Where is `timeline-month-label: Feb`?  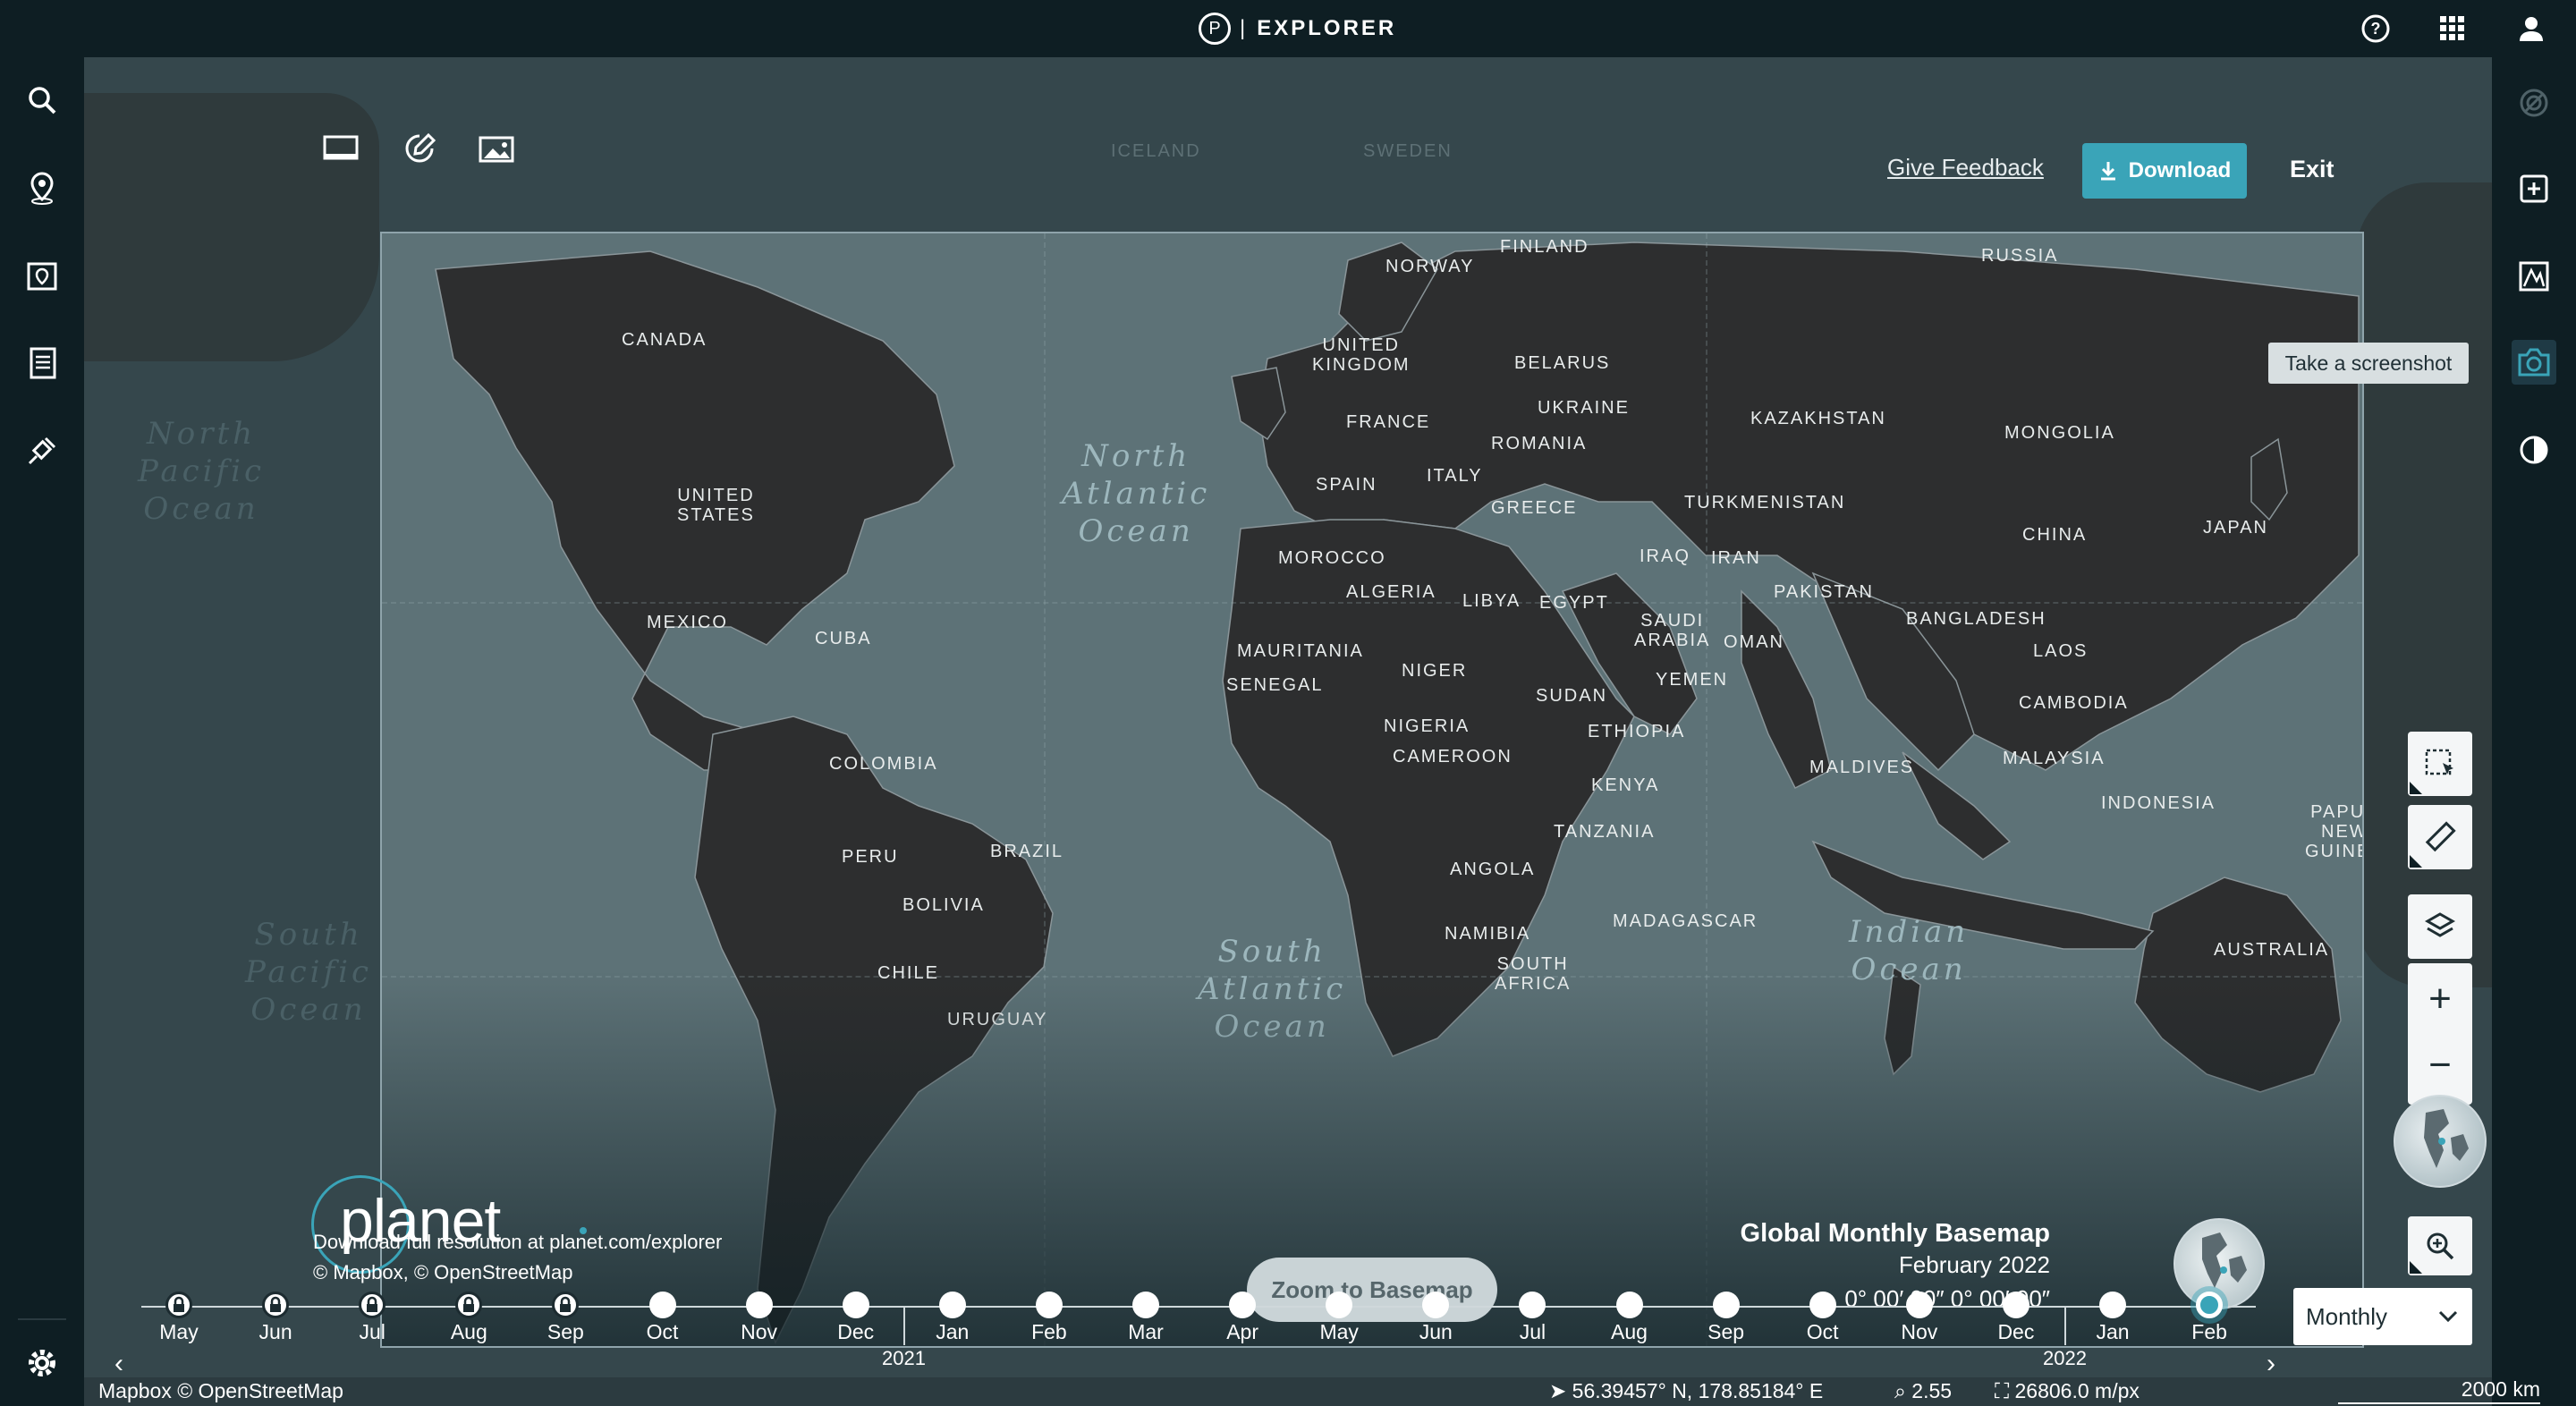
timeline-month-label: Feb is located at coordinates (2209, 1332).